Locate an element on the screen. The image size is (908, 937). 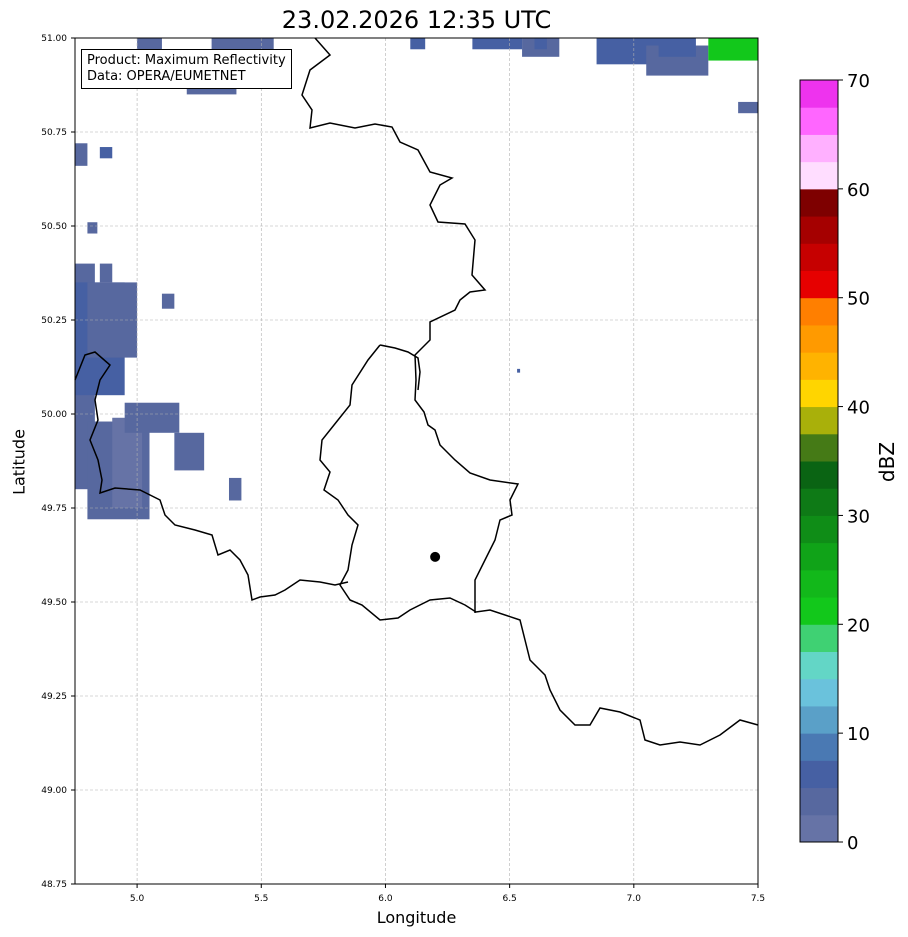
y-tick-label: 49.25 is located at coordinates (54, 697).